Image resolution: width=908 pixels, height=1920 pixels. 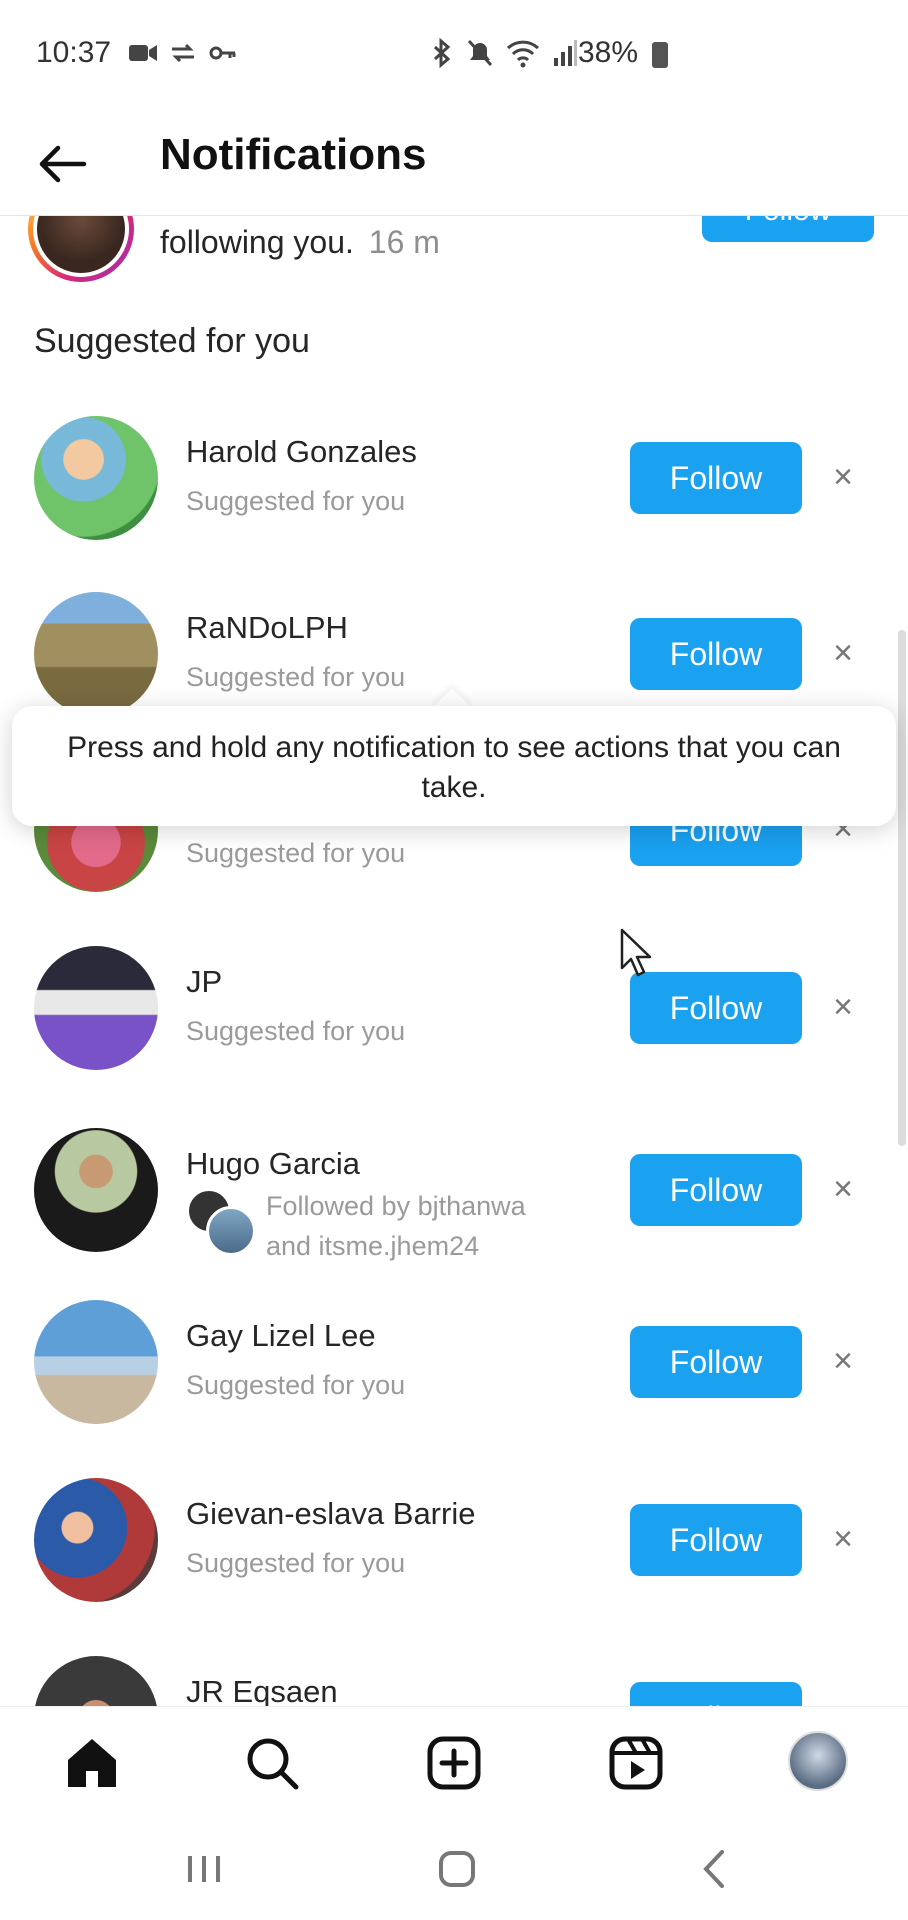 What do you see at coordinates (273, 1164) in the screenshot?
I see `user-name: Hugo Garcia` at bounding box center [273, 1164].